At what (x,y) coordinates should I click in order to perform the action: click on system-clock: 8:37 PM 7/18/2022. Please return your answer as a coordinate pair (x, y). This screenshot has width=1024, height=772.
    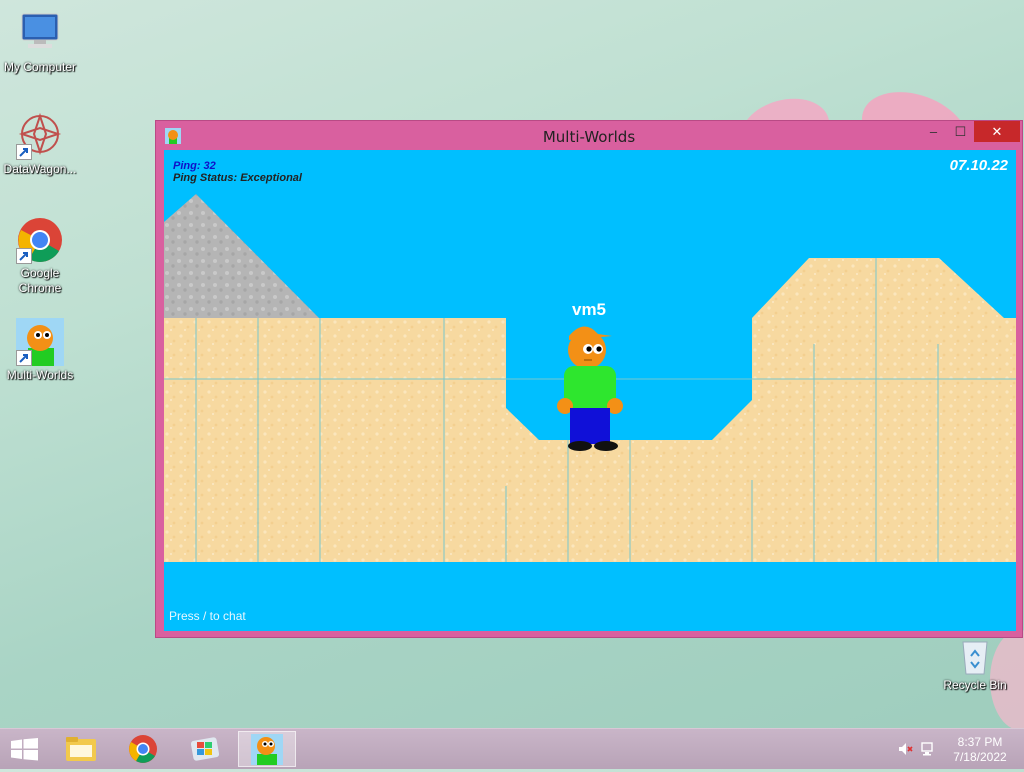
    Looking at the image, I should click on (980, 750).